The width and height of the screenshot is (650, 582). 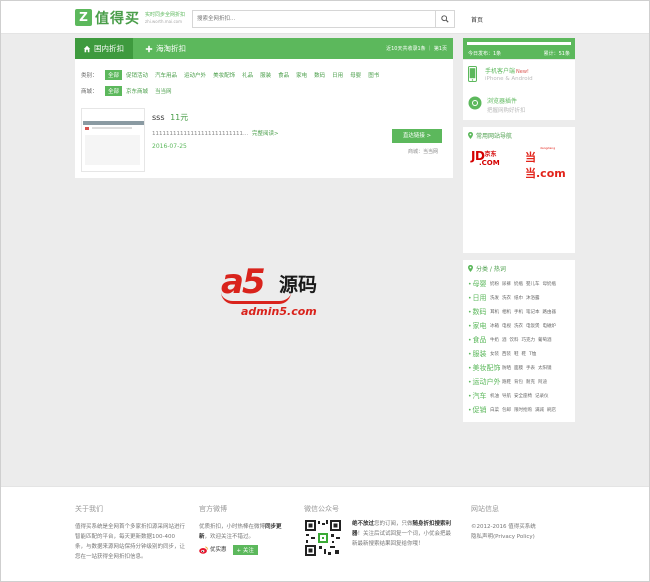 I want to click on tab-domestic: 国内折扣, so click(x=104, y=48).